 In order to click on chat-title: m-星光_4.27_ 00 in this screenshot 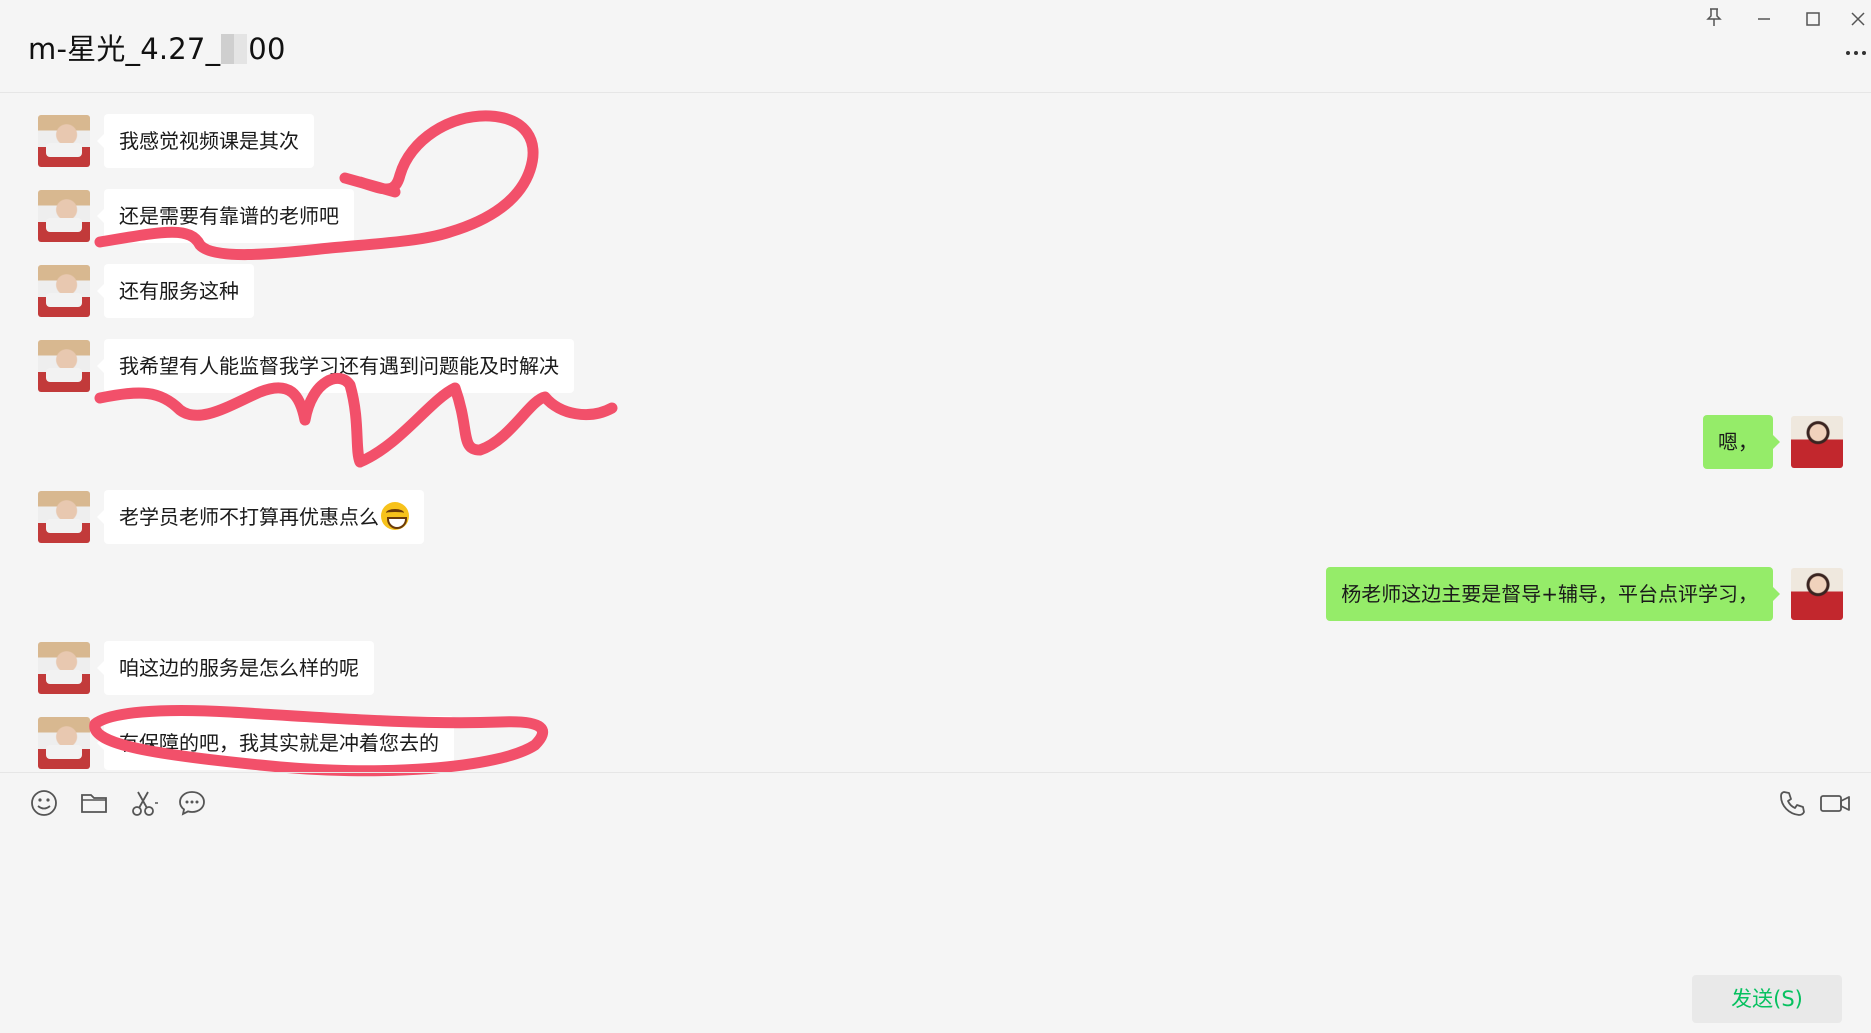, I will do `click(157, 47)`.